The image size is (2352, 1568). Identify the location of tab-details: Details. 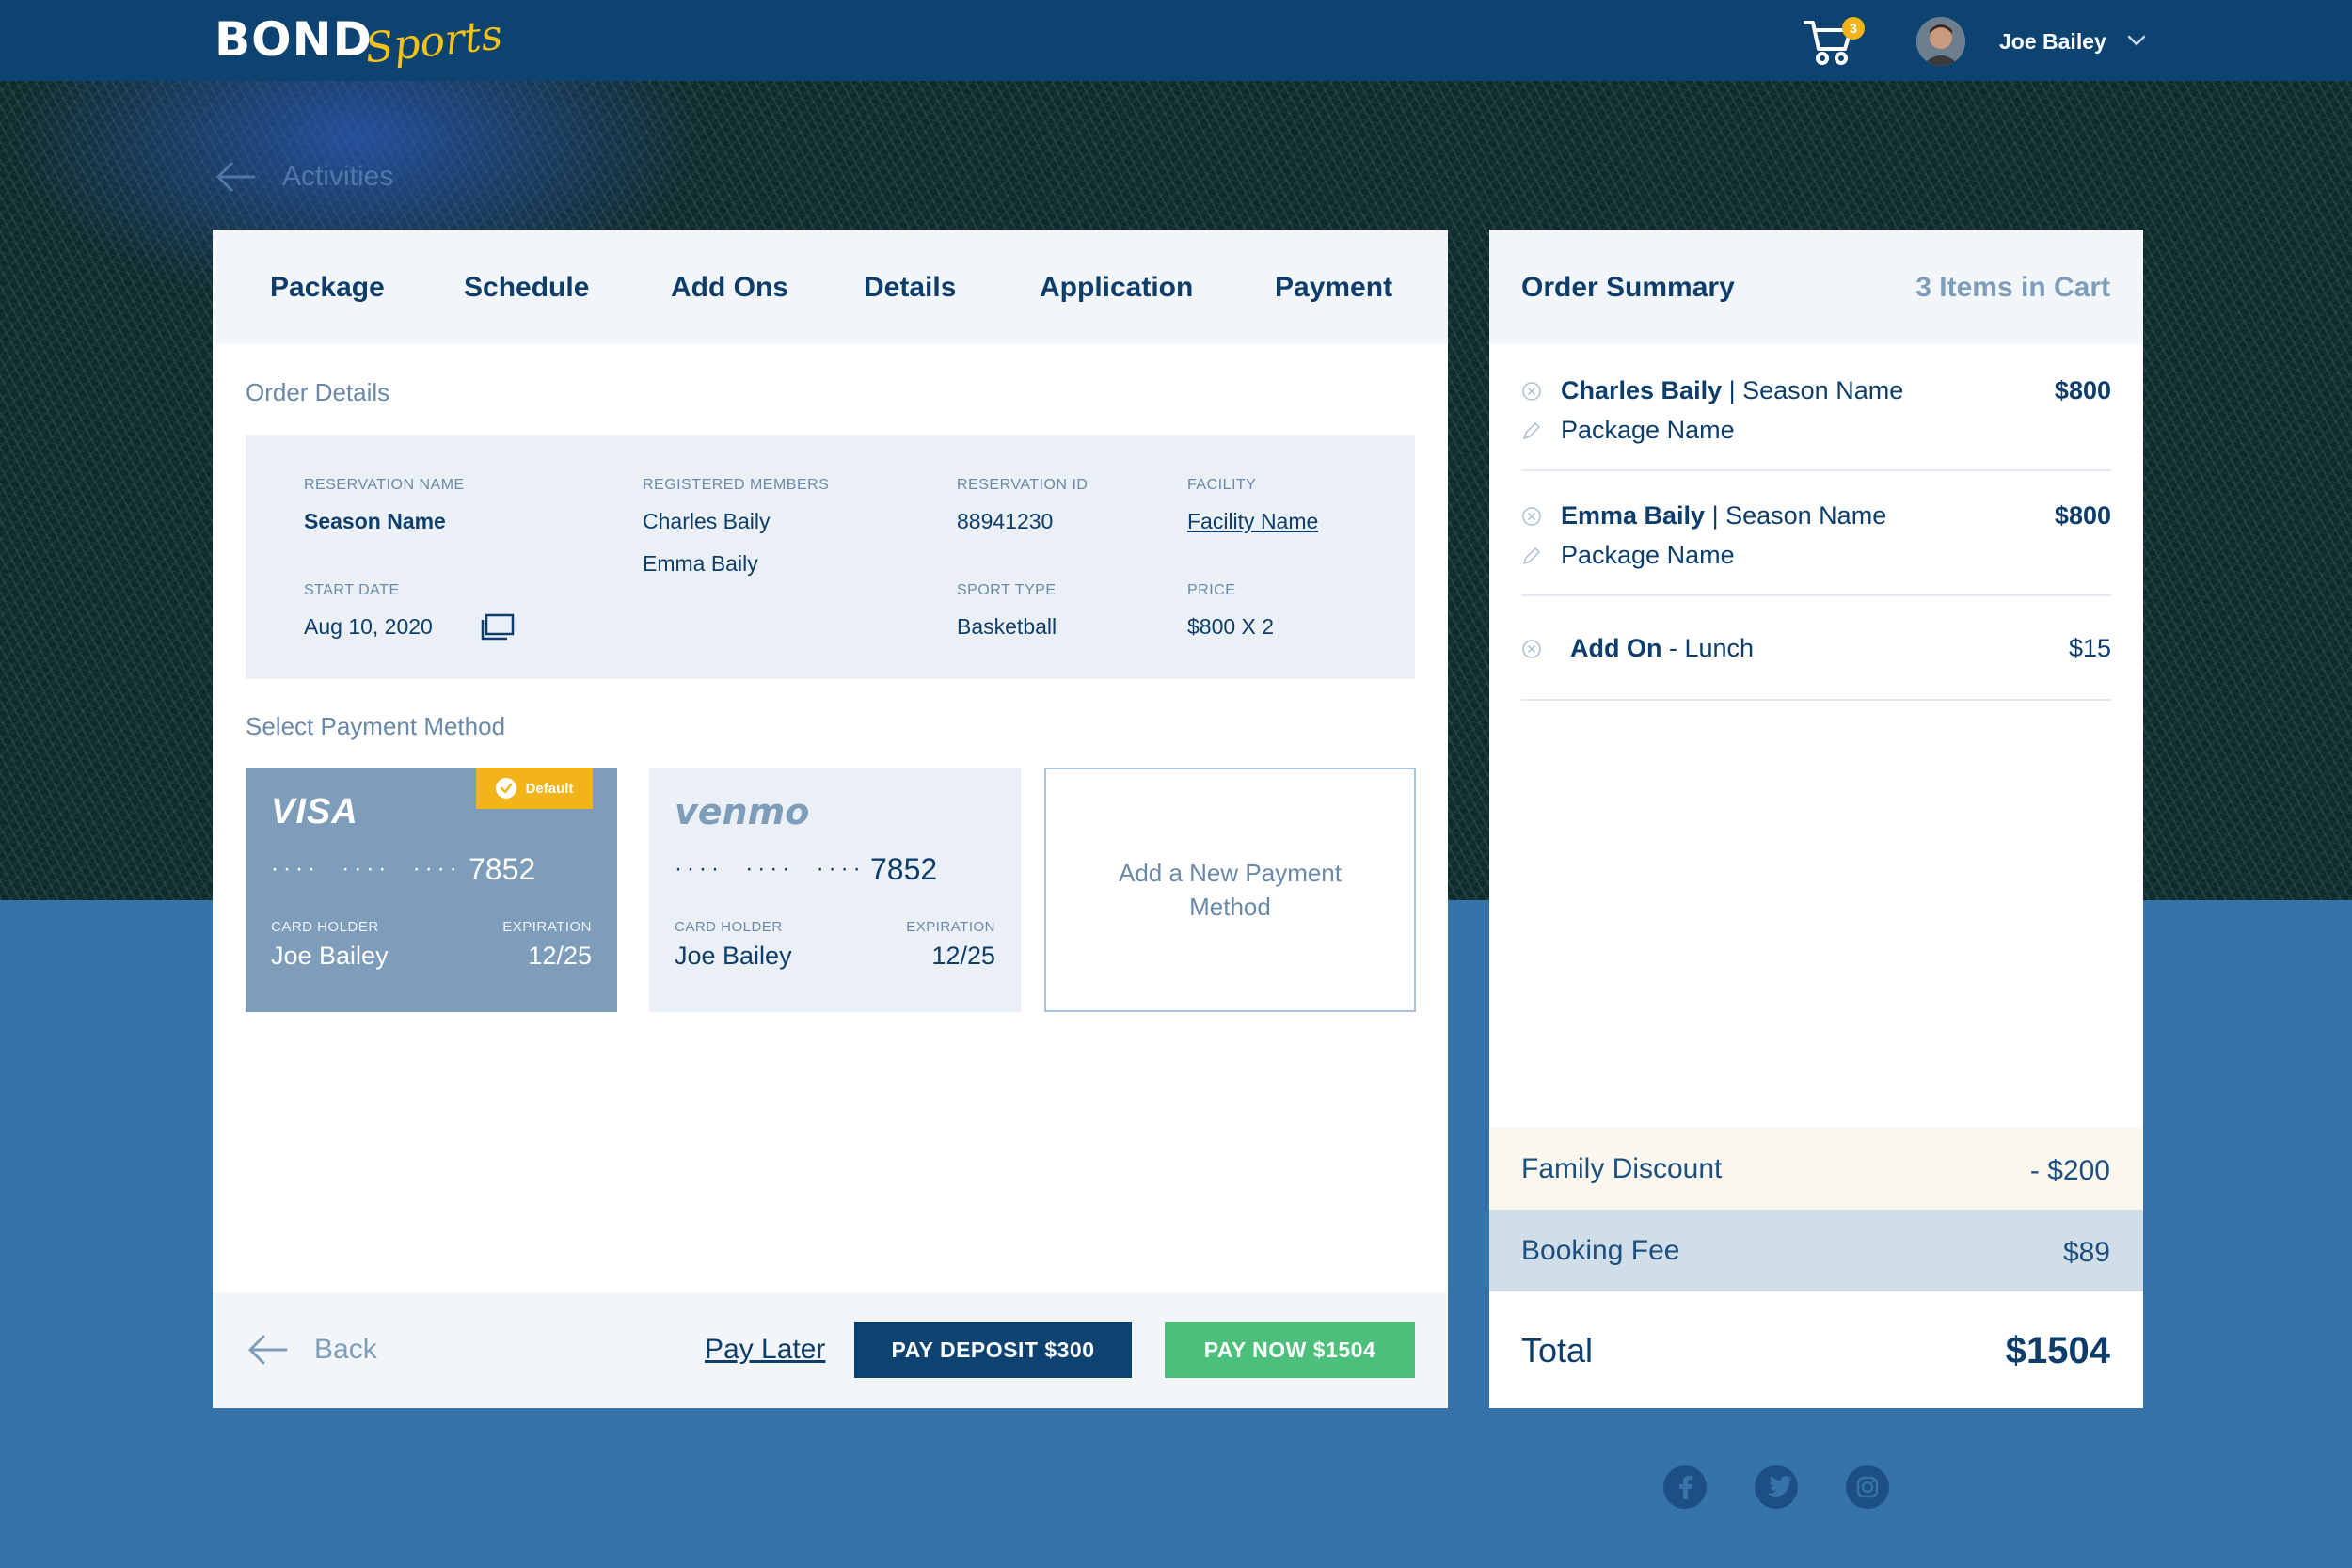
(910, 288).